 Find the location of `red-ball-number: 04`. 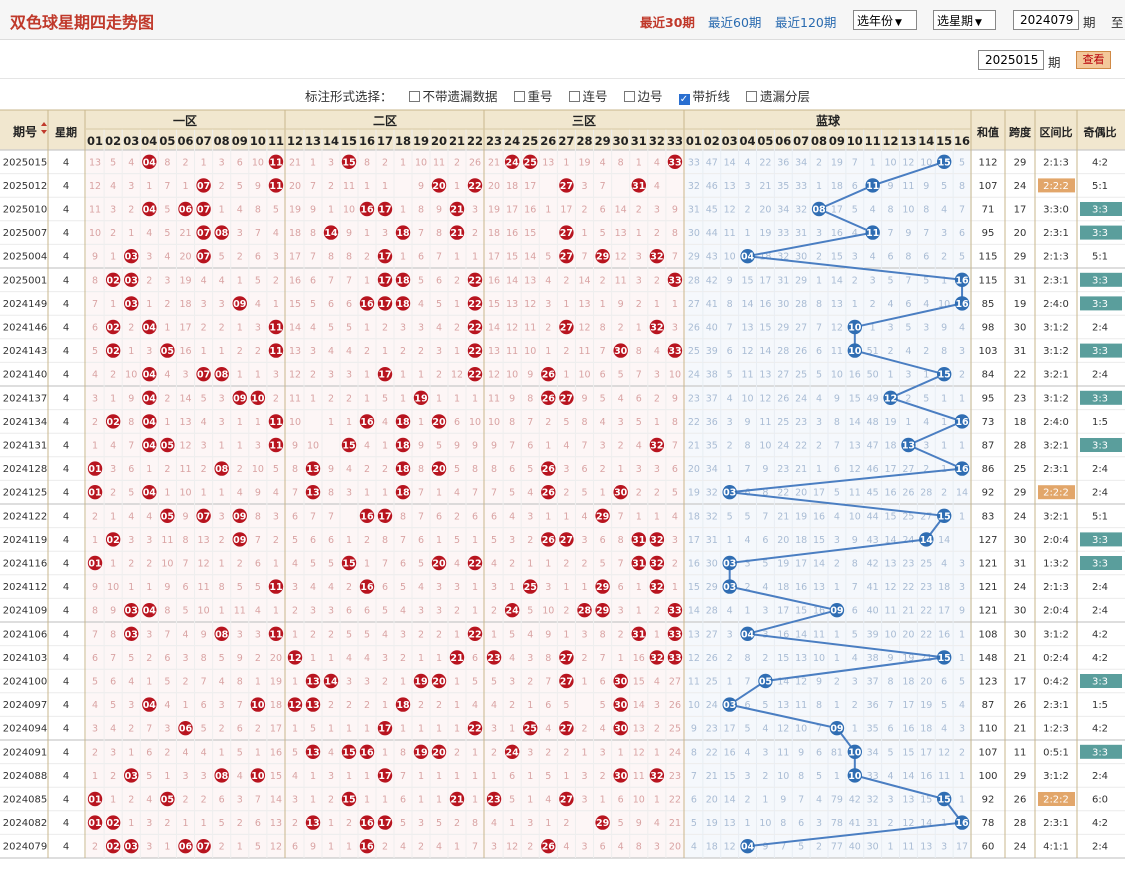

red-ball-number: 04 is located at coordinates (150, 210).